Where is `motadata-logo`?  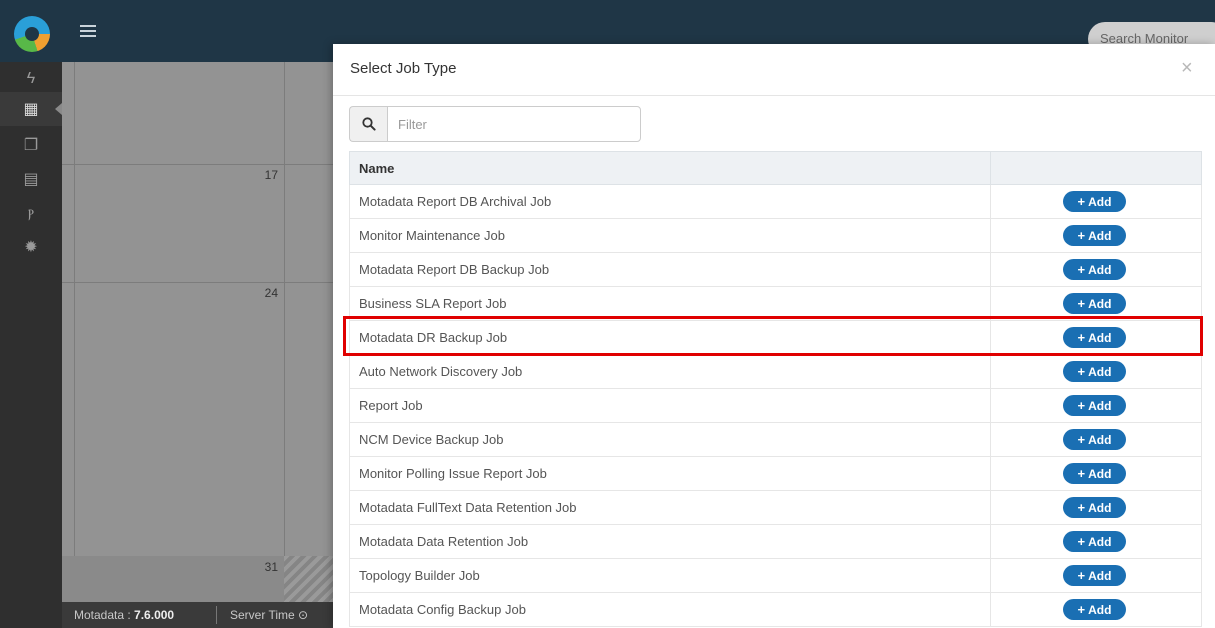
motadata-logo is located at coordinates (32, 34).